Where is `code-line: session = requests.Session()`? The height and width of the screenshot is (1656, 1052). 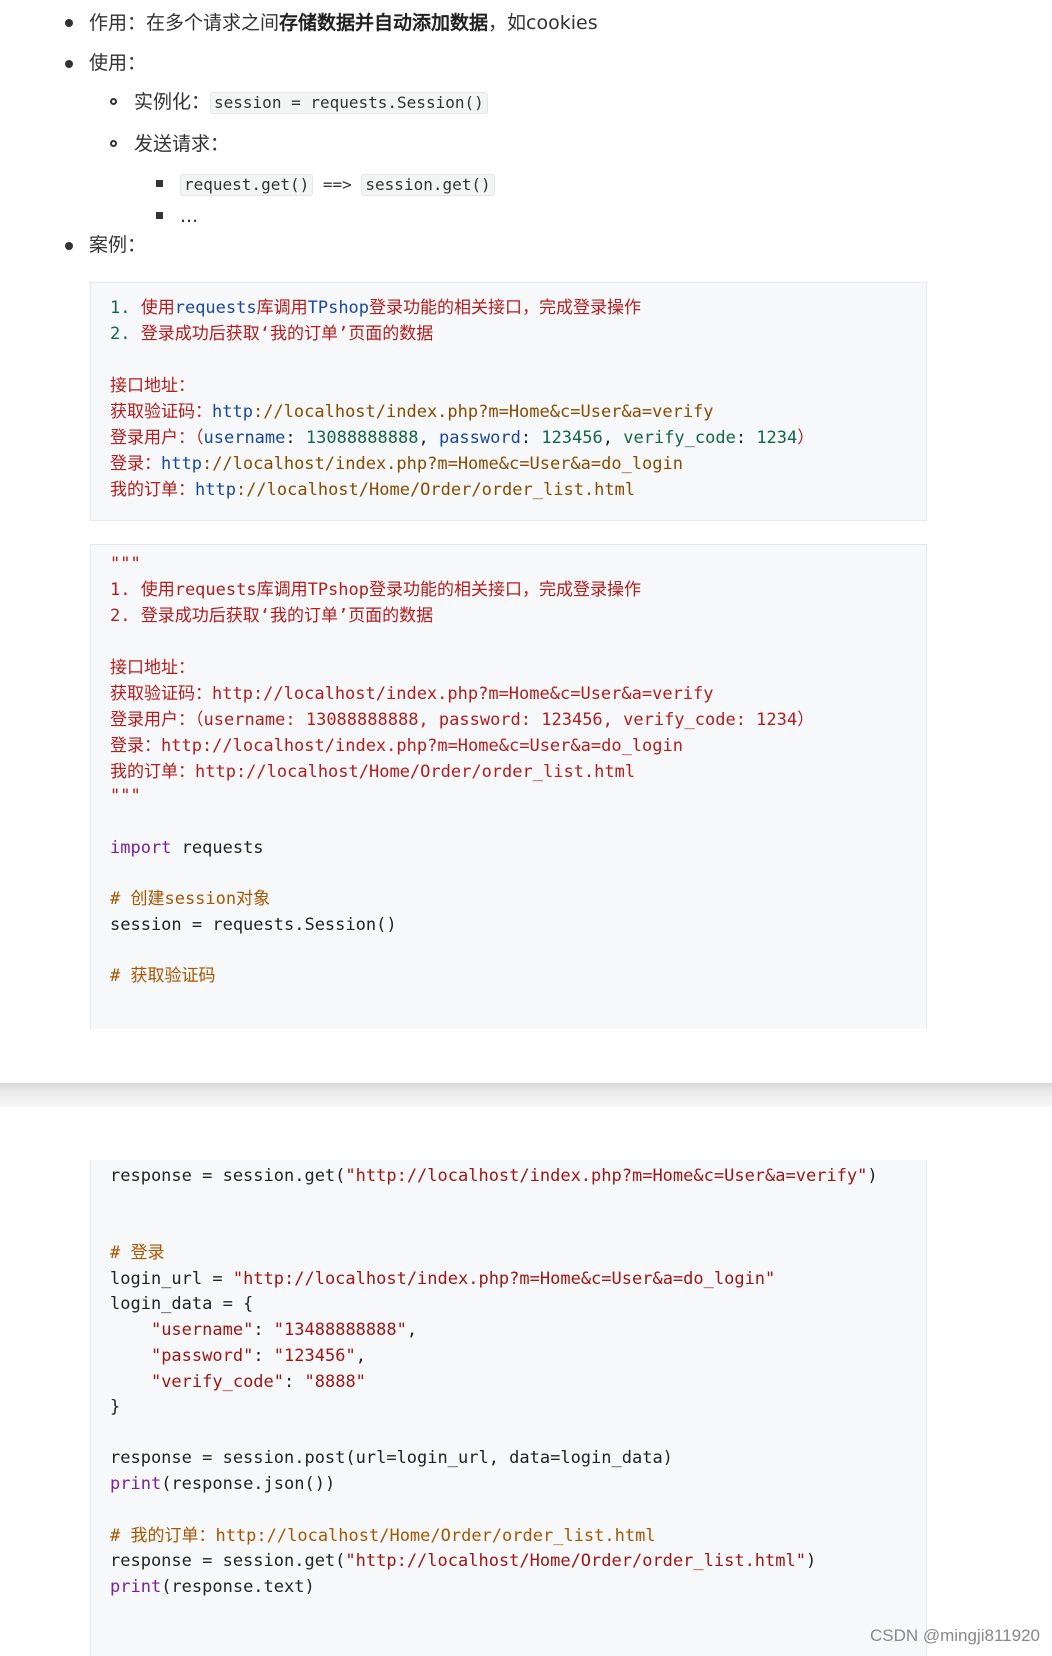
code-line: session = requests.Session() is located at coordinates (253, 925).